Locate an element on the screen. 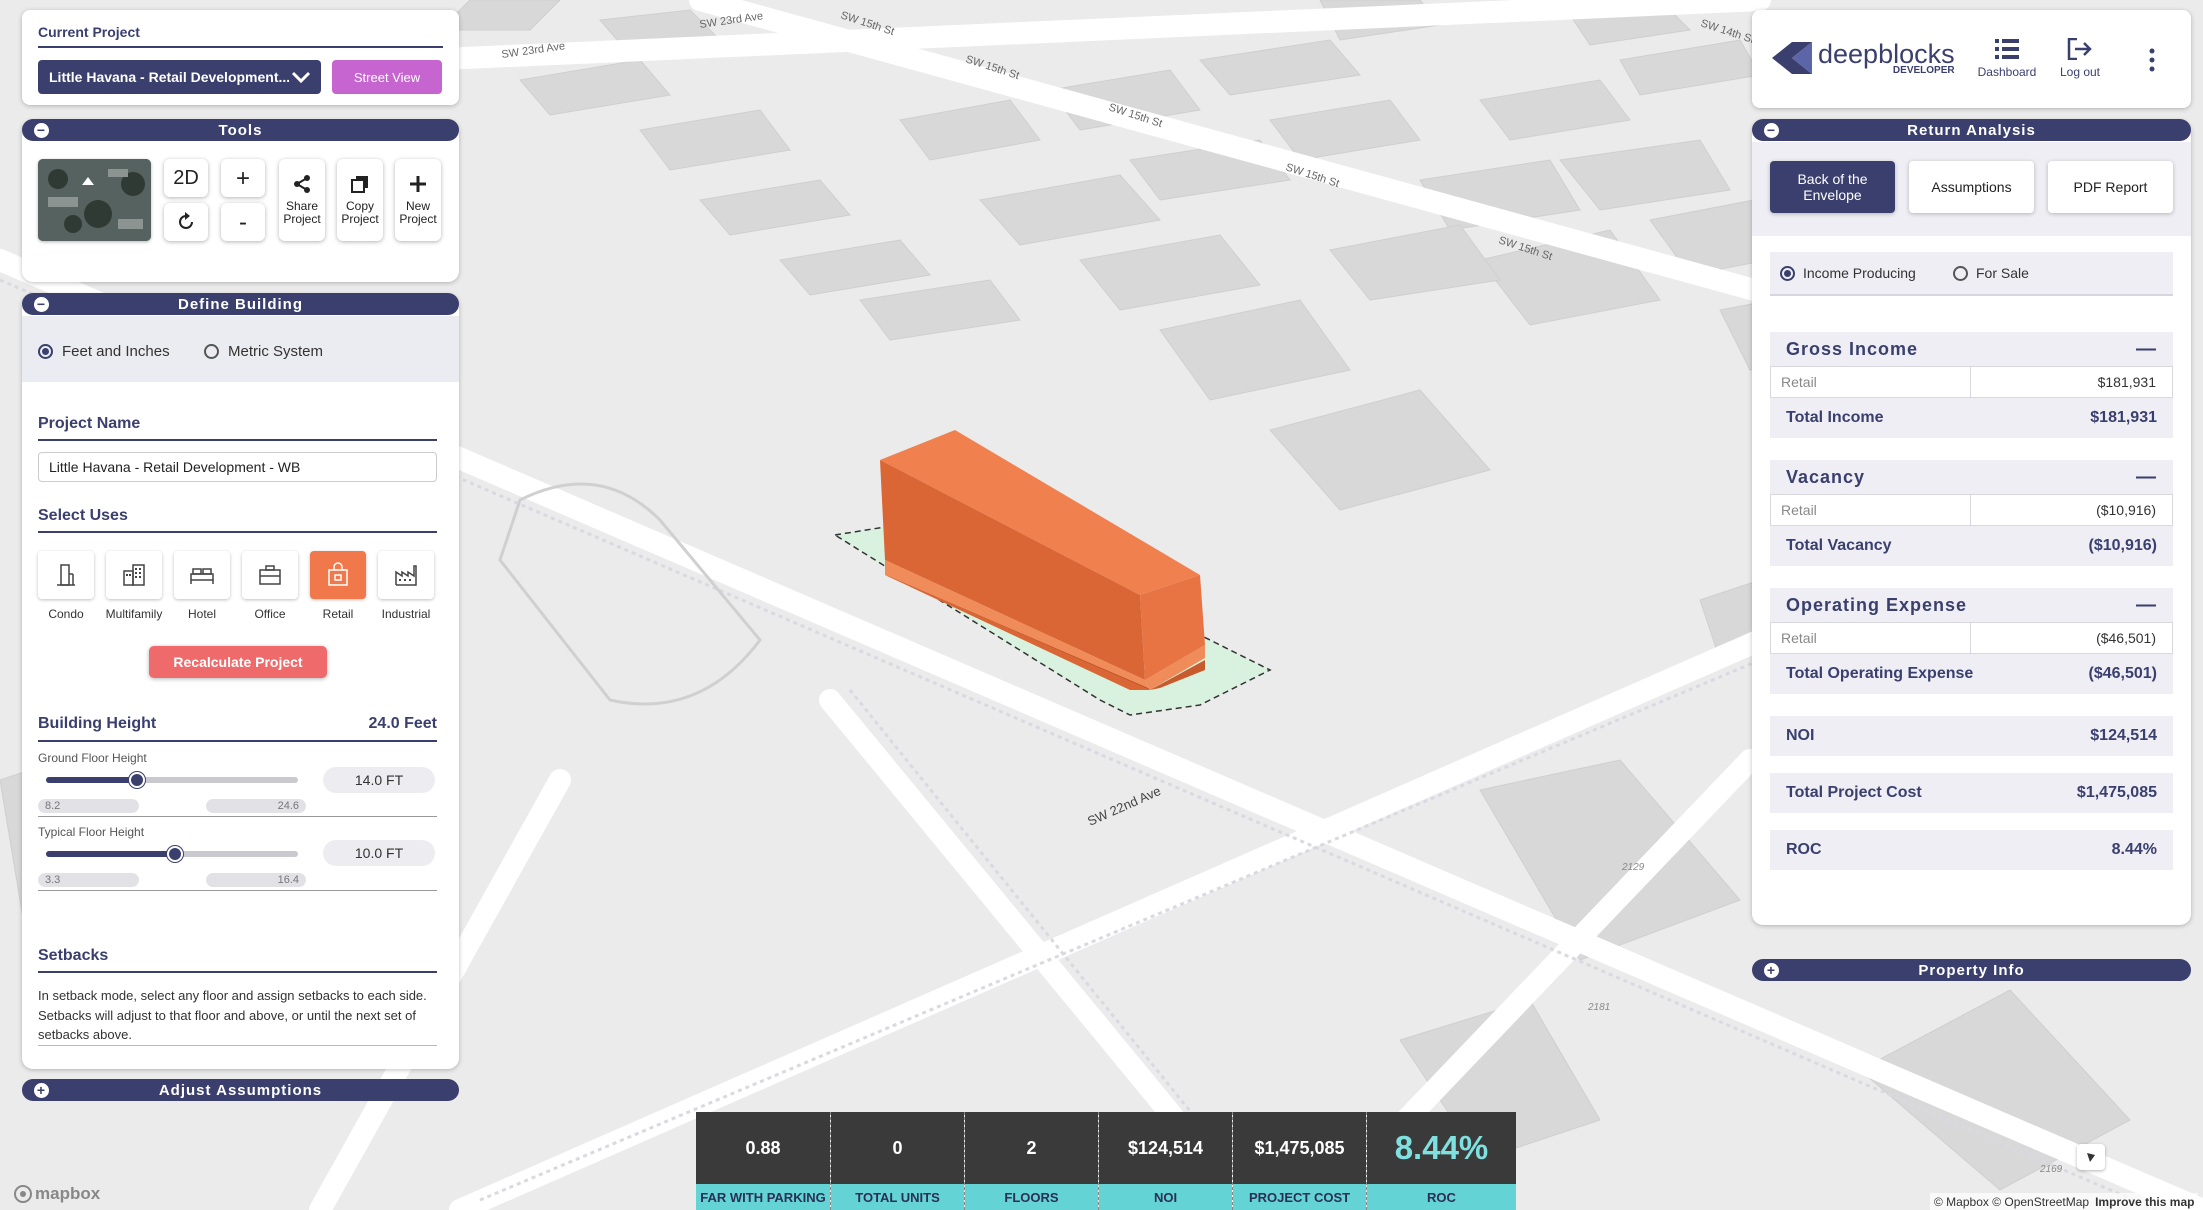 The width and height of the screenshot is (2203, 1210). use-condo is located at coordinates (66, 575).